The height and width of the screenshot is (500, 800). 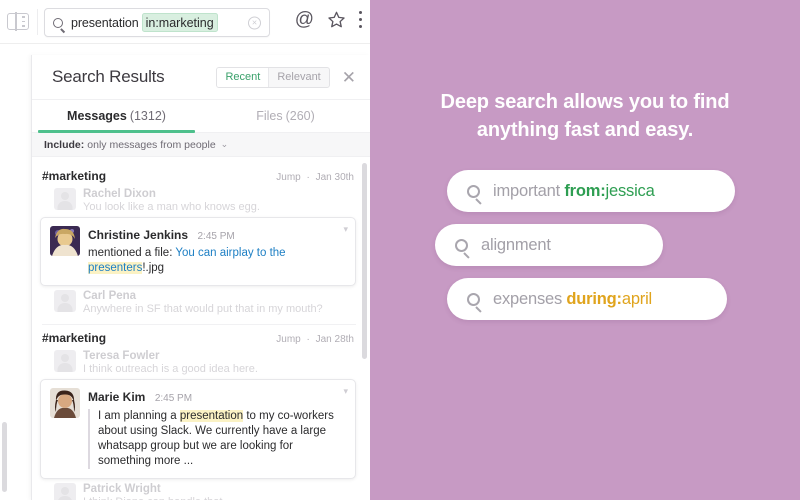 What do you see at coordinates (304, 19) in the screenshot?
I see `at-mention-icon: @` at bounding box center [304, 19].